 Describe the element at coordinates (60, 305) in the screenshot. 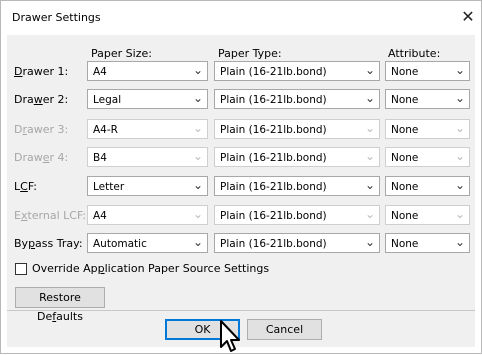

I see `restore-defaults-button: Restore Defaults` at that location.